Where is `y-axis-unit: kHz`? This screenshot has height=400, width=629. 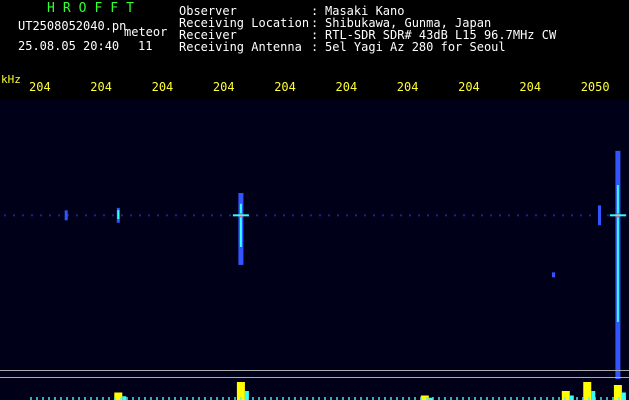
y-axis-unit: kHz is located at coordinates (11, 79).